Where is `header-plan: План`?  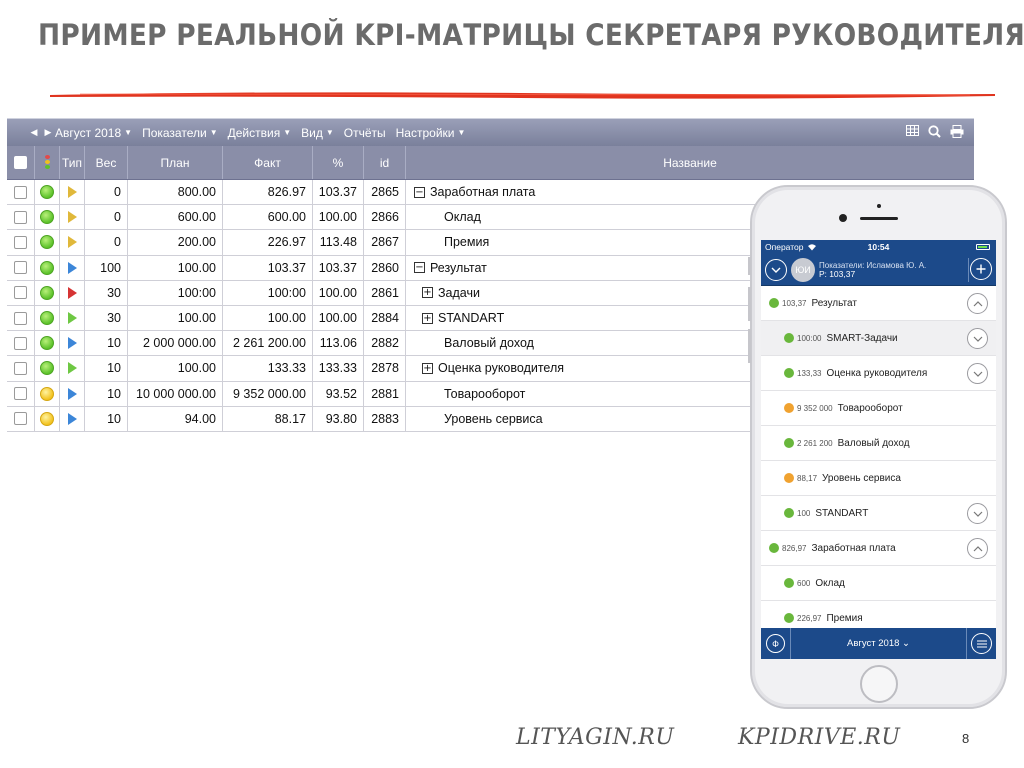
header-plan: План is located at coordinates (175, 162).